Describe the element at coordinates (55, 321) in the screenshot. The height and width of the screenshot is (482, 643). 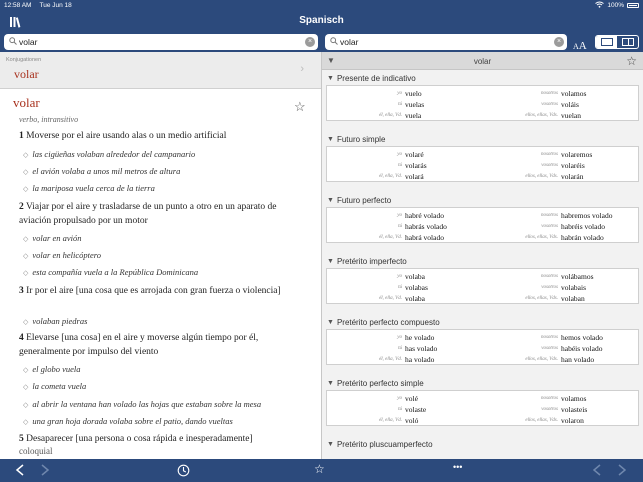
I see `example: ◇ volaban piedras` at that location.